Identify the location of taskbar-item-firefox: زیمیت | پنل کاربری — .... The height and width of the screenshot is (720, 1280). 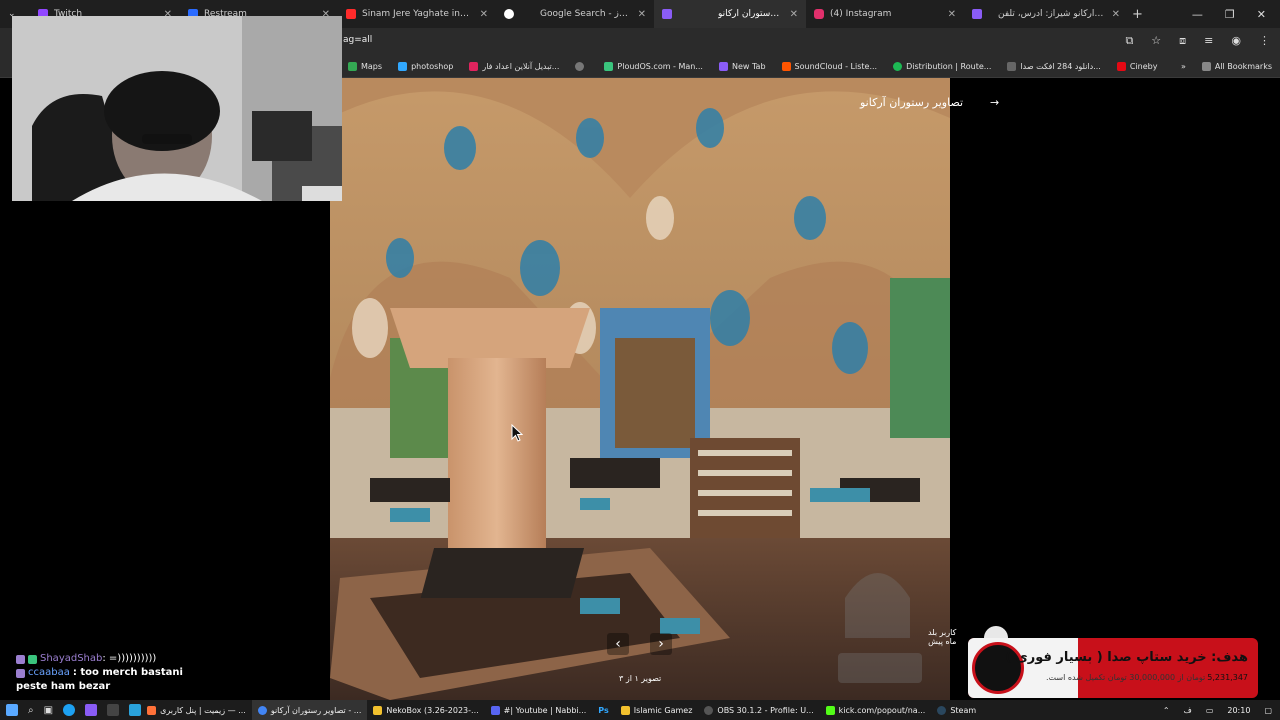
(196, 710).